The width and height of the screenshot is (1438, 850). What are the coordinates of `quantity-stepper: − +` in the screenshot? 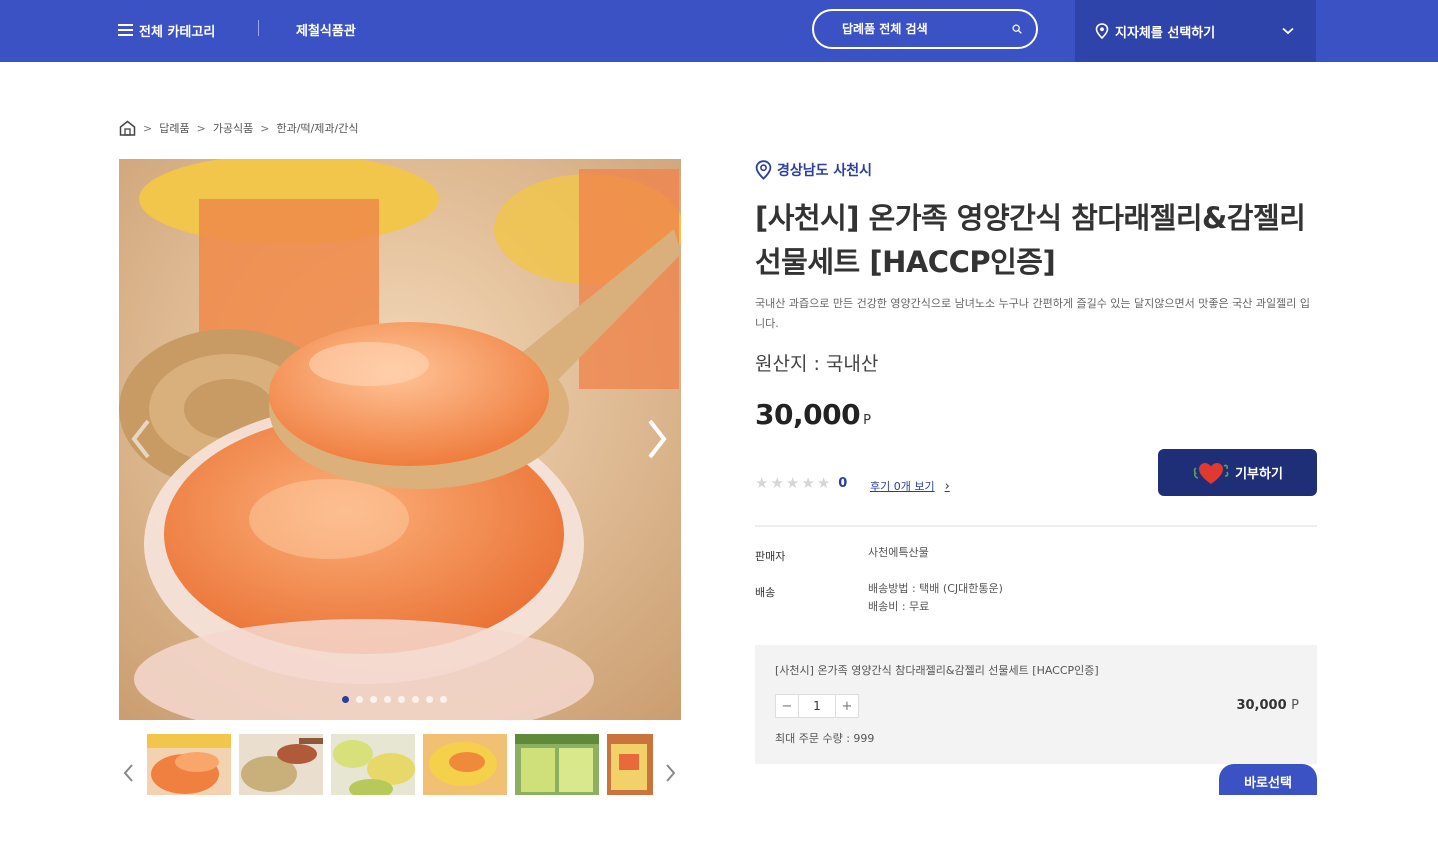 It's located at (817, 706).